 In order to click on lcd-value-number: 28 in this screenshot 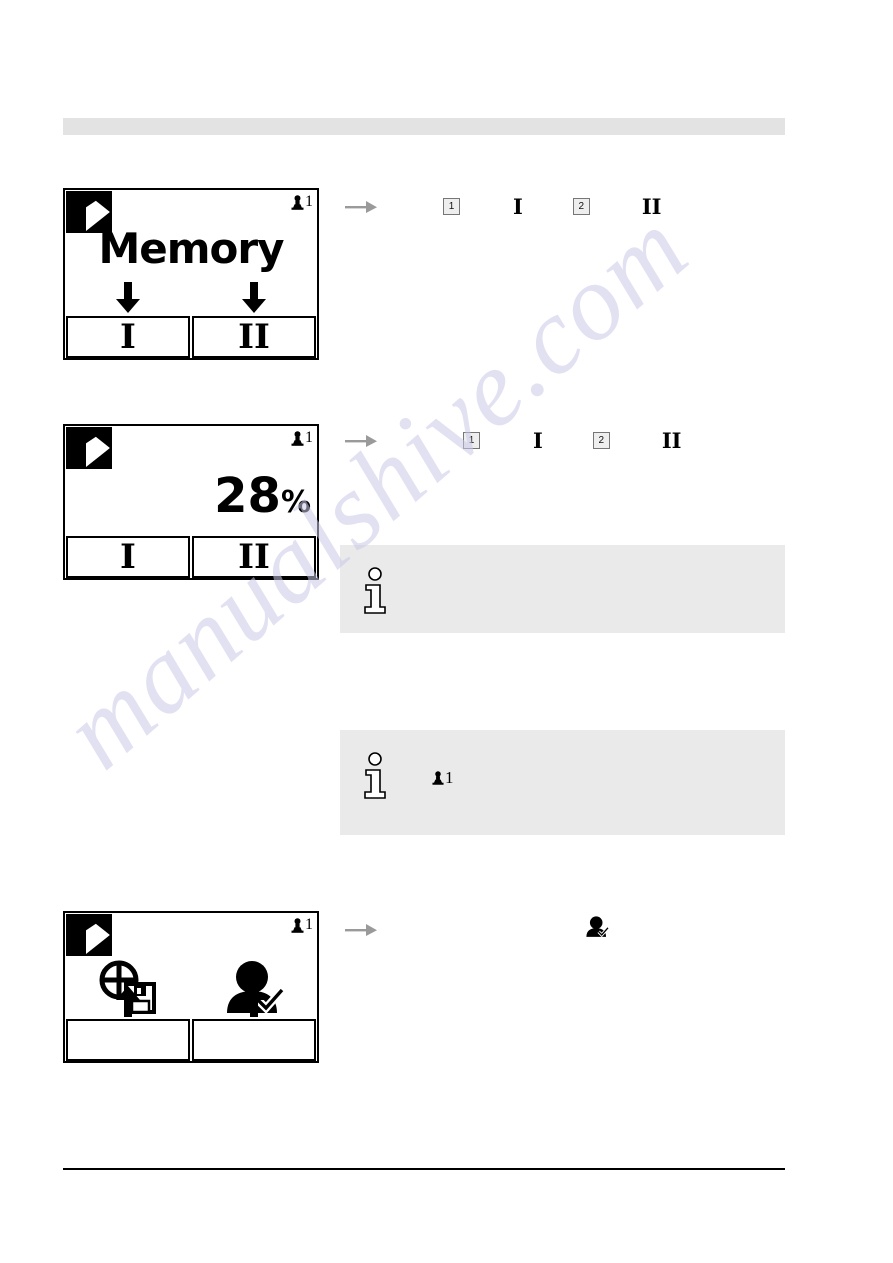, I will do `click(247, 496)`.